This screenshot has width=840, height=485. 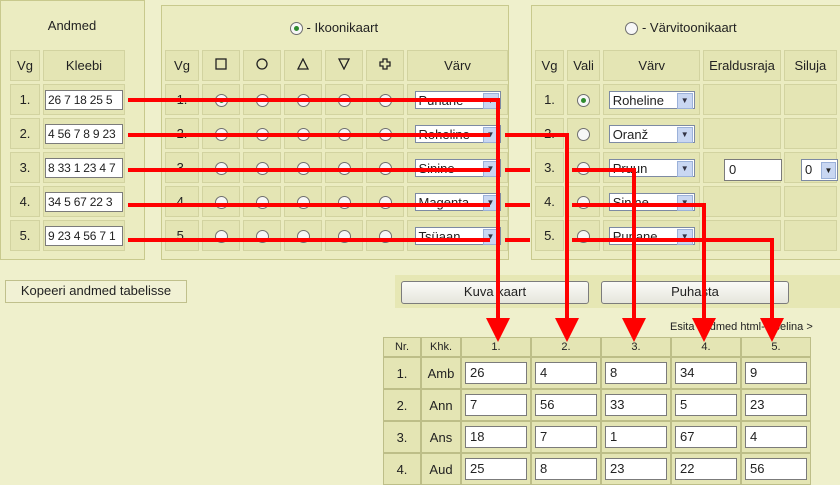 What do you see at coordinates (741, 327) in the screenshot?
I see `html-table-link: Esita andmed html-tabelina >` at bounding box center [741, 327].